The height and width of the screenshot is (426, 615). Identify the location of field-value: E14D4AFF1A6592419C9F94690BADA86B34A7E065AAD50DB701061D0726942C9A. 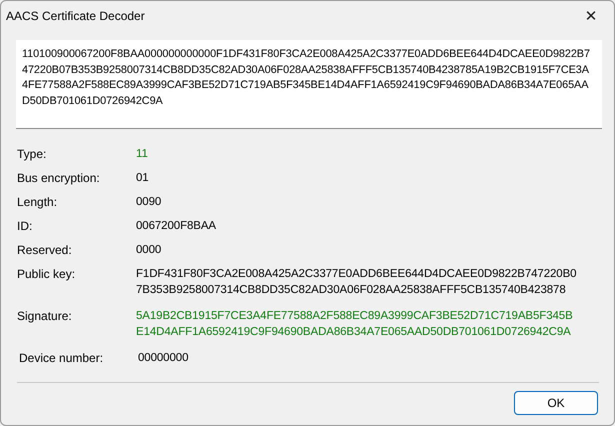
(354, 332).